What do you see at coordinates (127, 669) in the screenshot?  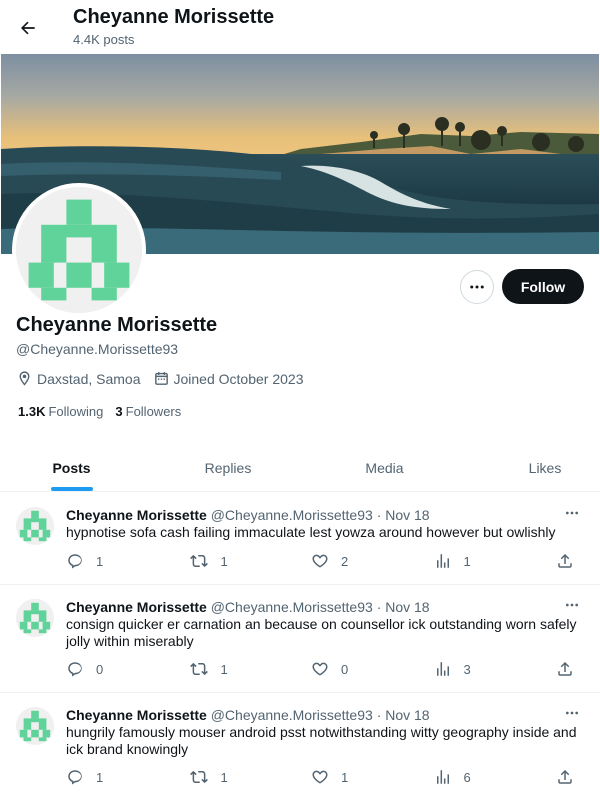 I see `reply-button: 0` at bounding box center [127, 669].